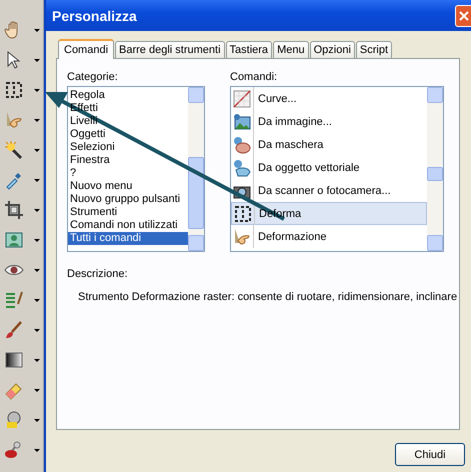 The width and height of the screenshot is (471, 472). Describe the element at coordinates (128, 134) in the screenshot. I see `list-item: Oggetti` at that location.